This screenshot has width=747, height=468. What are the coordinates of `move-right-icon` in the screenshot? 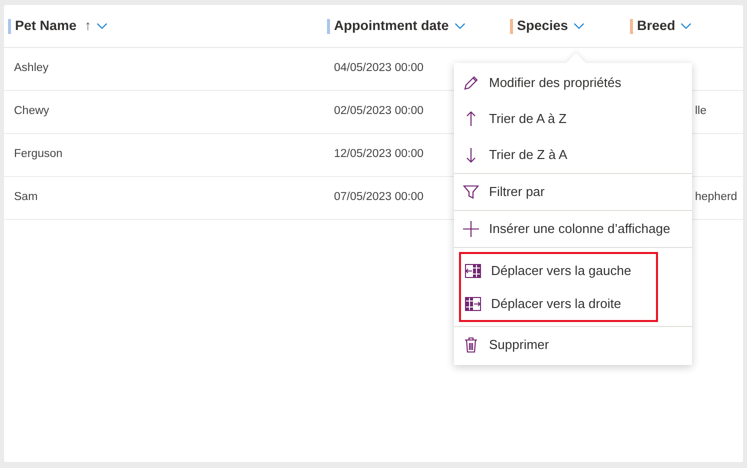 It's located at (473, 303).